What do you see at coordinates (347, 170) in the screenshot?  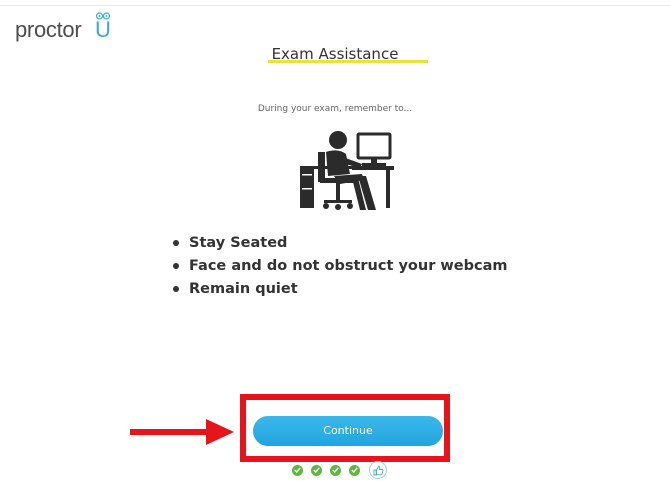 I see `person-seated-at-desk-icon` at bounding box center [347, 170].